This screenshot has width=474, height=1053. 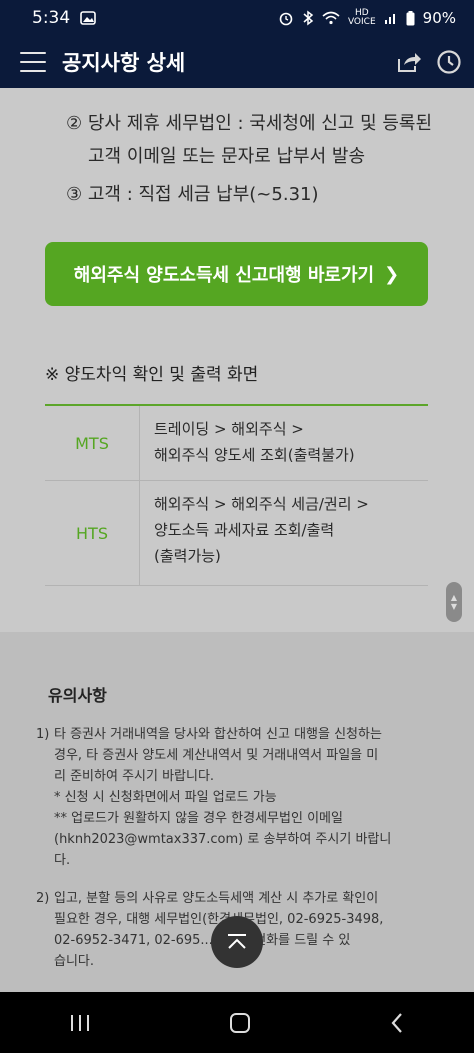 I want to click on transfer-tax-filing-button: 해외주식 양도소득세 신고대행 바로가기 ❯, so click(x=236, y=274).